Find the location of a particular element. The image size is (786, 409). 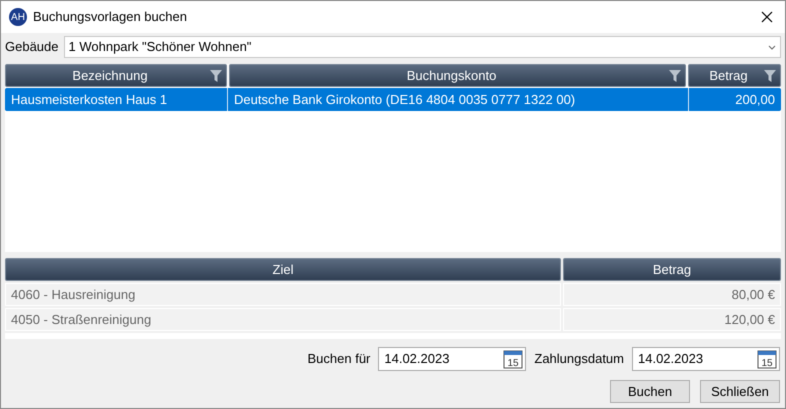

dialog-button: Buchen is located at coordinates (650, 391).